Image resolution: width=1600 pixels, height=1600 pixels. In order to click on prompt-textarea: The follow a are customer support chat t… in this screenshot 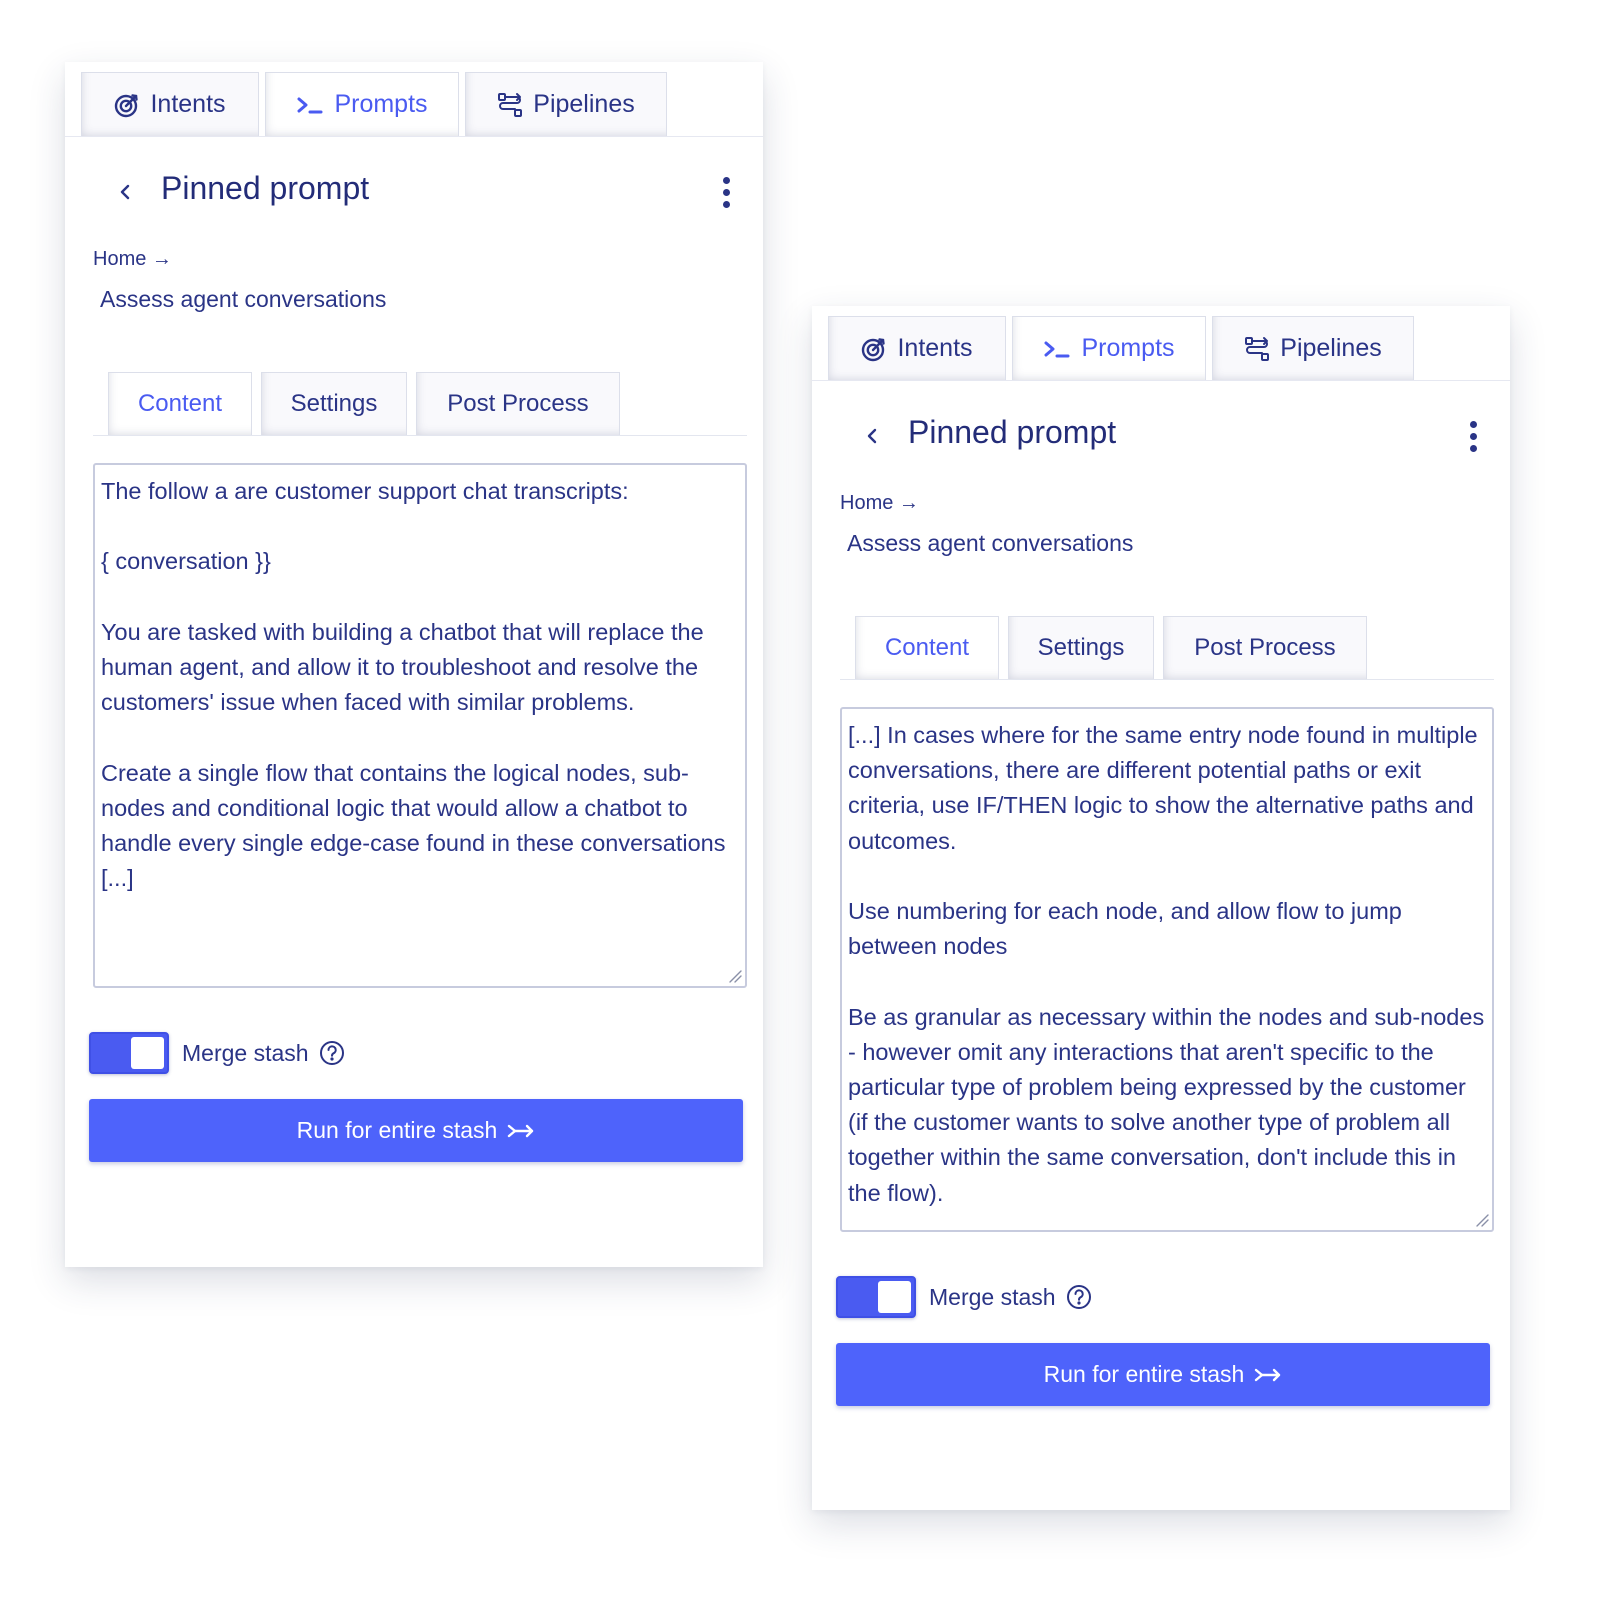, I will do `click(420, 725)`.